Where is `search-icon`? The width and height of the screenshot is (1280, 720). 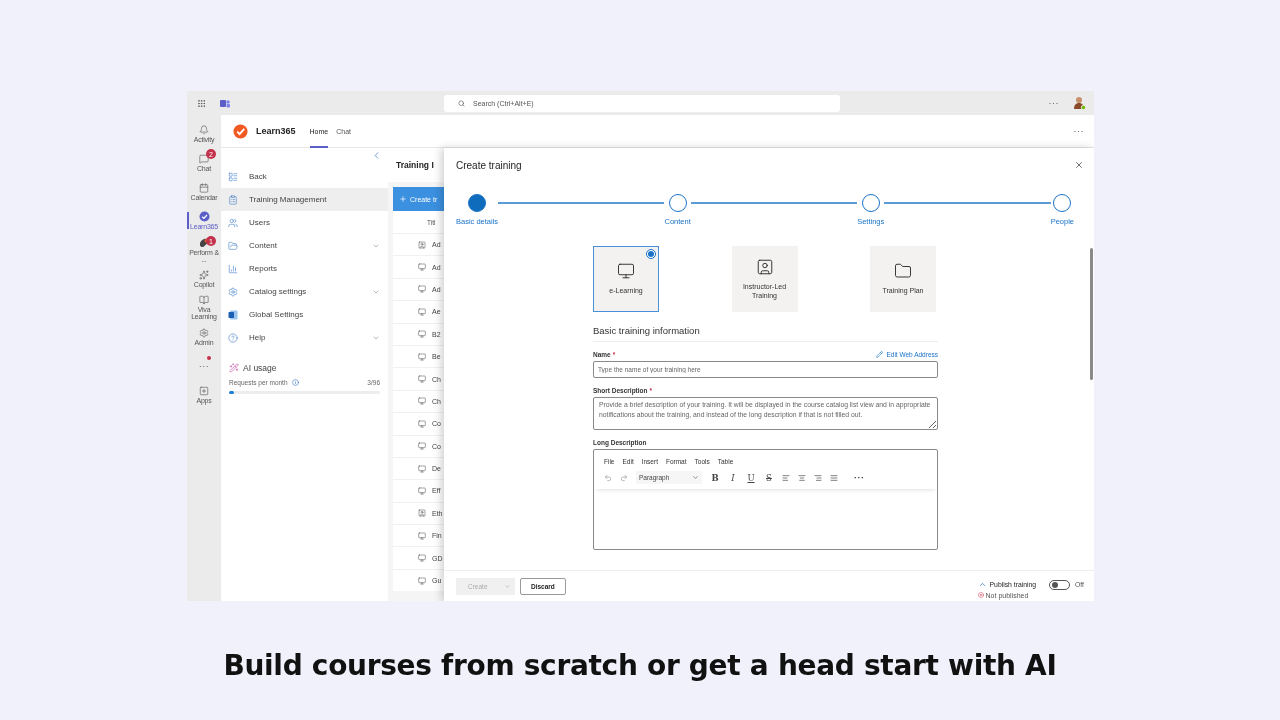 search-icon is located at coordinates (461, 103).